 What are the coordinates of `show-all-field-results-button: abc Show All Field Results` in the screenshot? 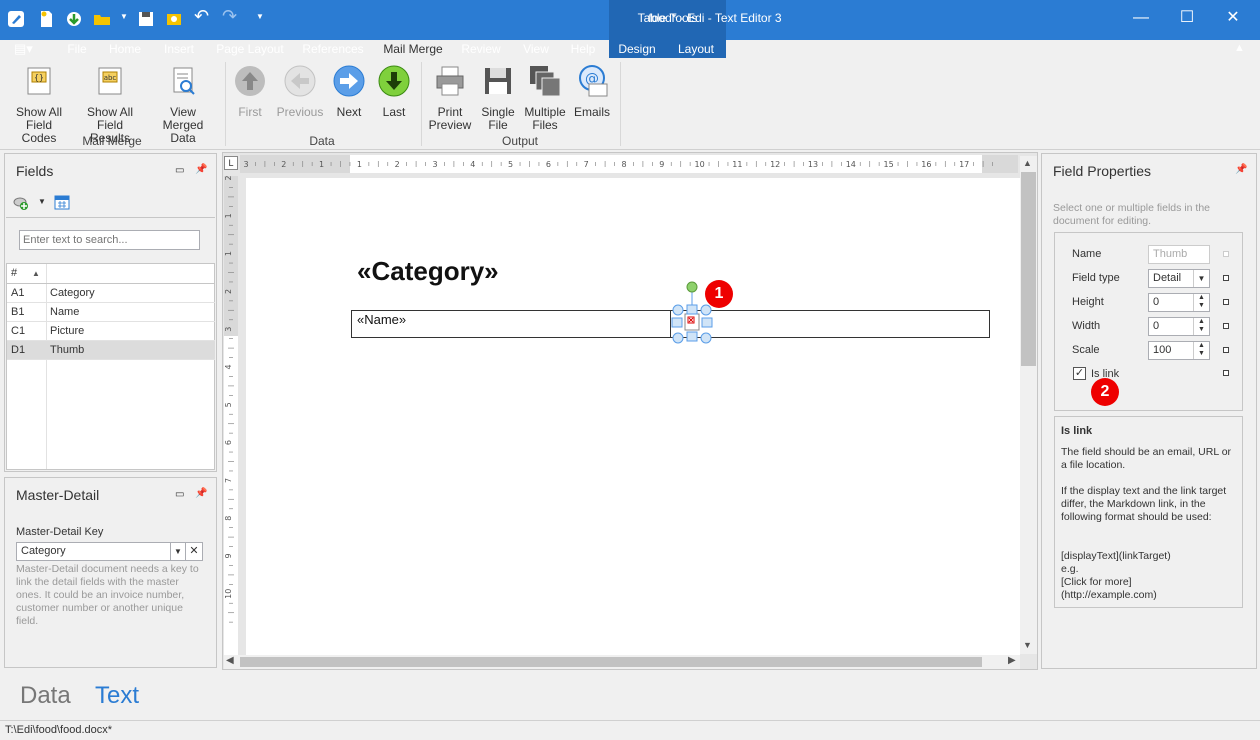 It's located at (110, 104).